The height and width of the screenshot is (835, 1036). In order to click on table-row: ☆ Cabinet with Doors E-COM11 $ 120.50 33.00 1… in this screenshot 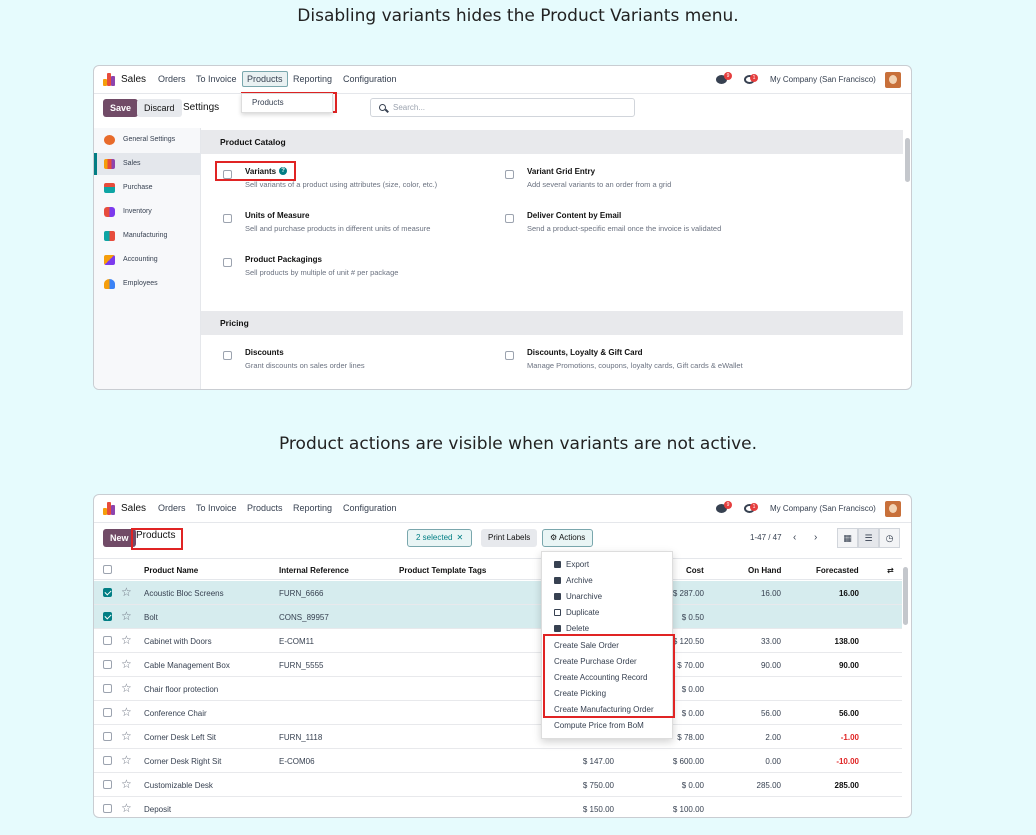, I will do `click(498, 641)`.